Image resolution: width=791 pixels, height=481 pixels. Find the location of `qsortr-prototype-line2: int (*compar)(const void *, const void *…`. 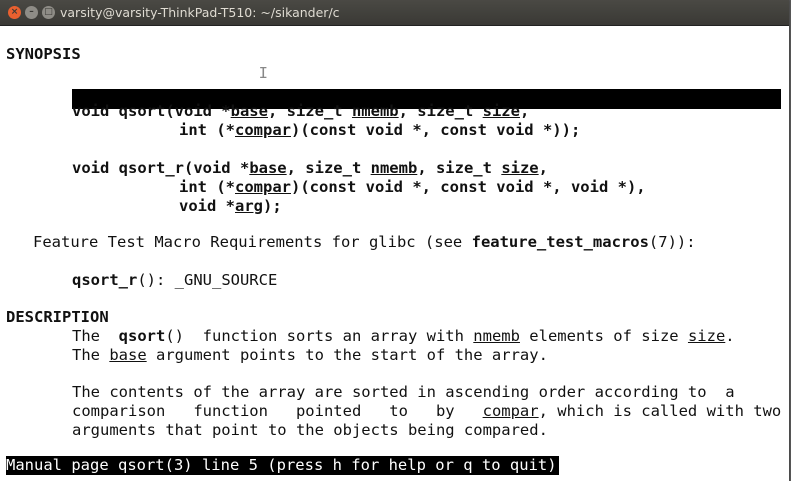

qsortr-prototype-line2: int (*compar)(const void *, const void *… is located at coordinates (412, 187).